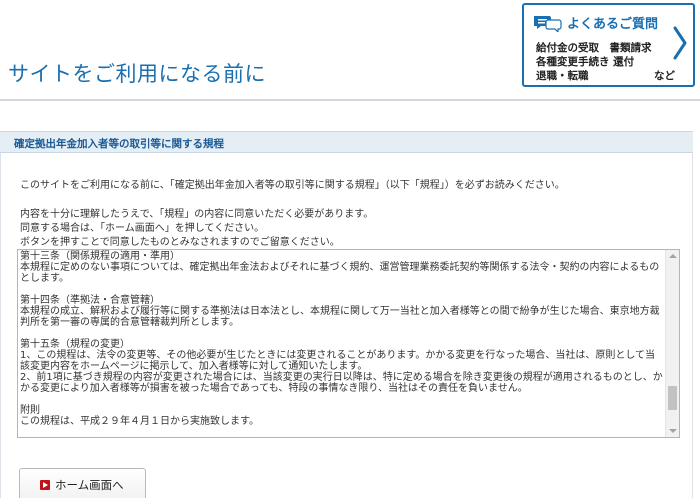 The height and width of the screenshot is (498, 700). I want to click on intro-paragraph-4: ボタンを押すことで同意したものとみなされますのでご留意ください。, so click(180, 242).